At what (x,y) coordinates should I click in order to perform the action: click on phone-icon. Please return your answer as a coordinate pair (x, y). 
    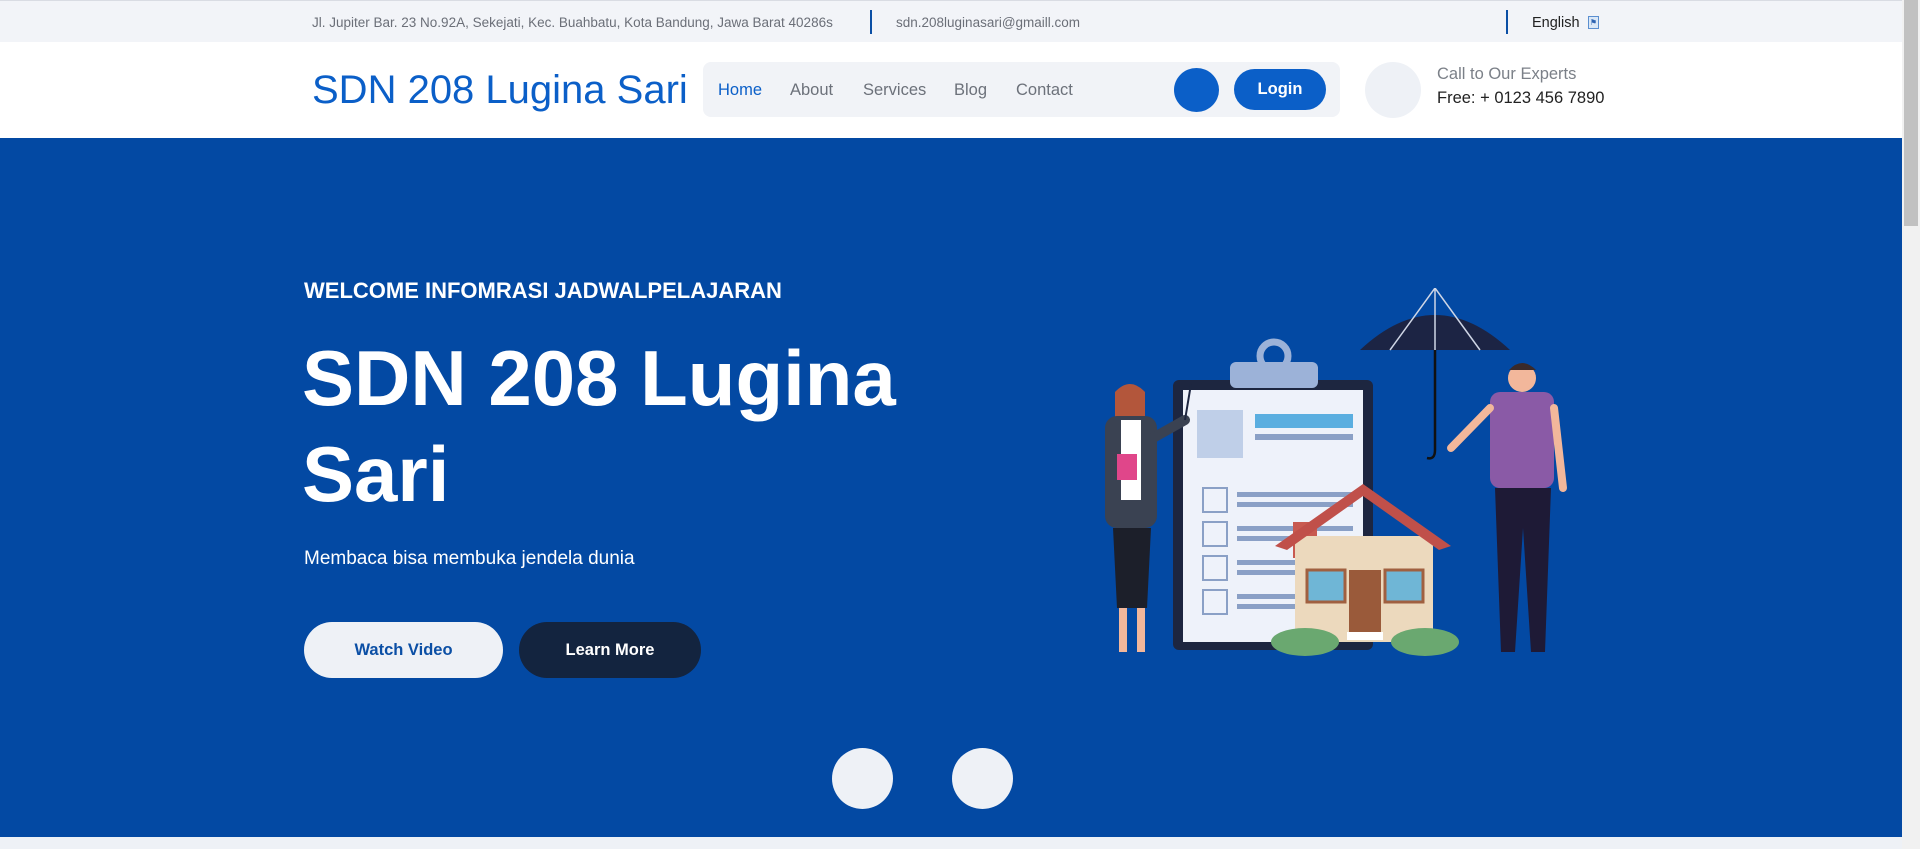
    Looking at the image, I should click on (1393, 90).